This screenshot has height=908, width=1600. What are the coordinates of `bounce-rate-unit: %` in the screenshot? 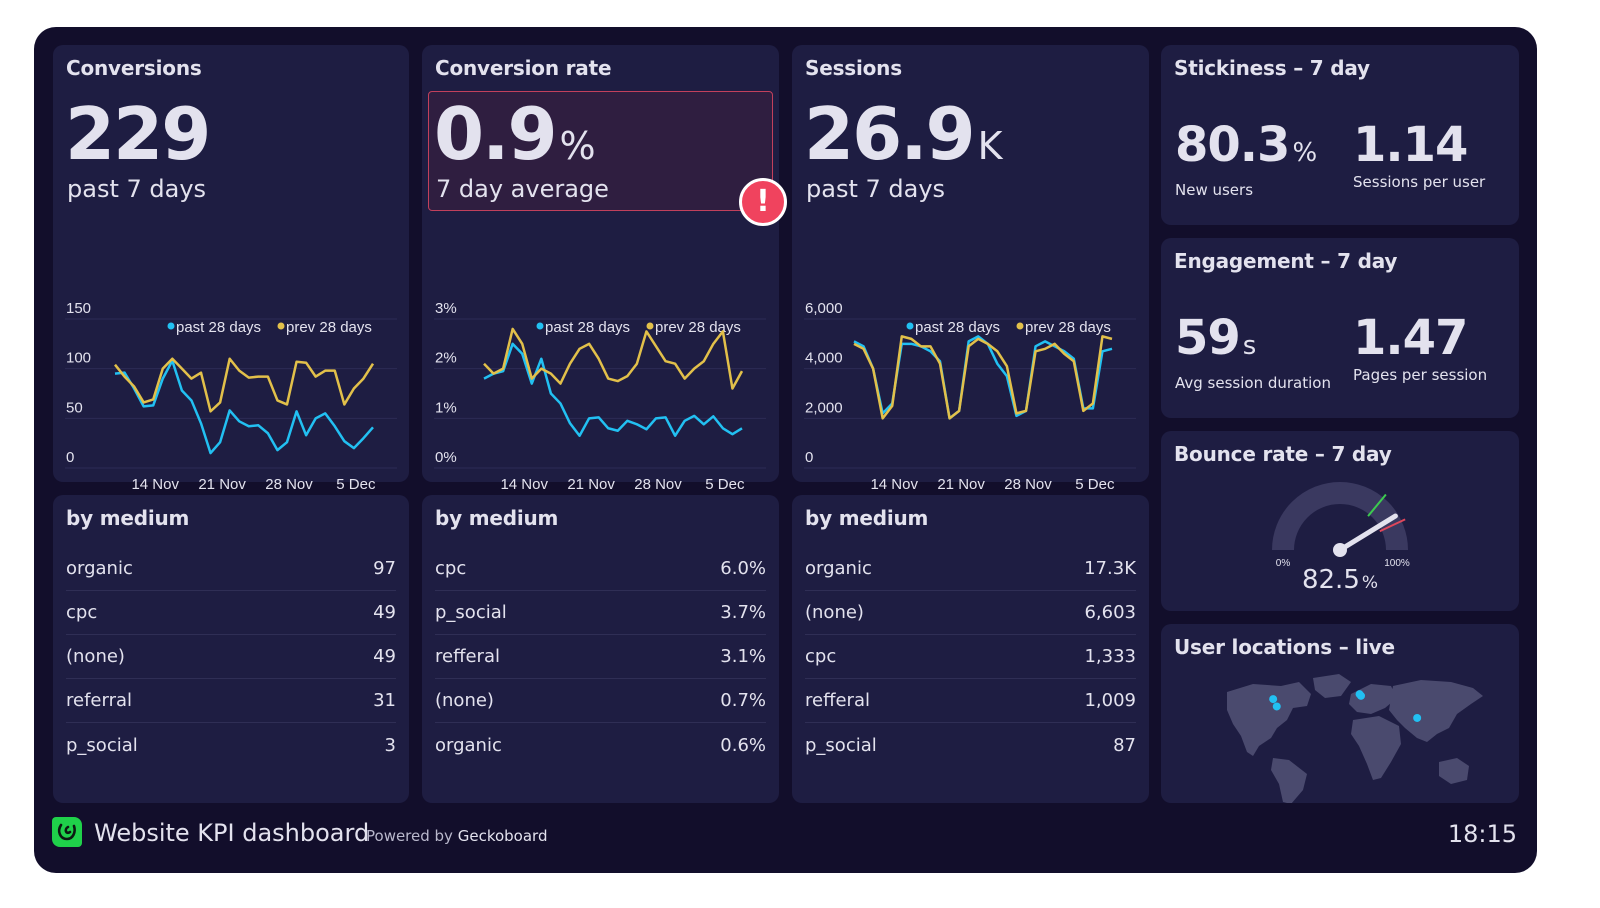 It's located at (1370, 583).